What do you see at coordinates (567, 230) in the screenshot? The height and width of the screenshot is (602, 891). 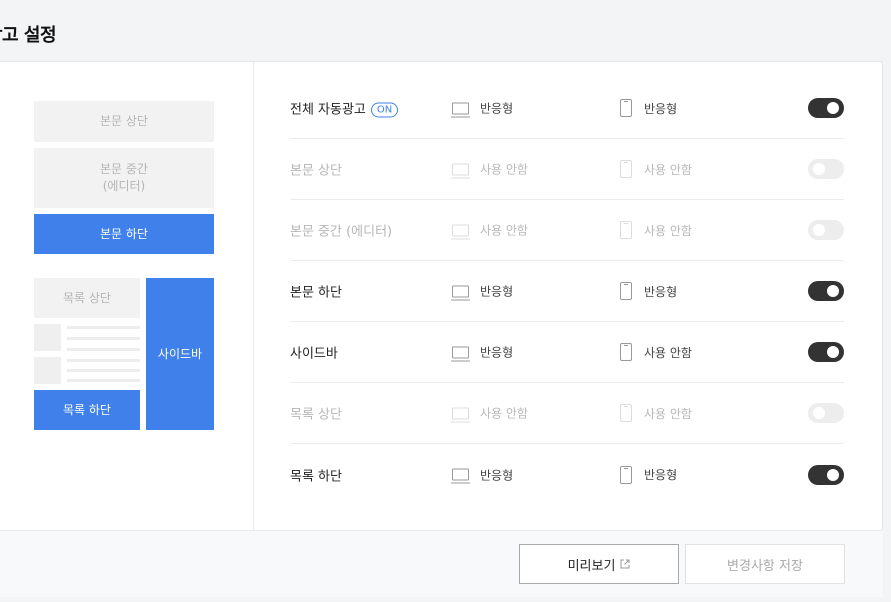 I see `setting-row-body-middle: 본문 중간 (에디터) 사용 안함 사용 안함` at bounding box center [567, 230].